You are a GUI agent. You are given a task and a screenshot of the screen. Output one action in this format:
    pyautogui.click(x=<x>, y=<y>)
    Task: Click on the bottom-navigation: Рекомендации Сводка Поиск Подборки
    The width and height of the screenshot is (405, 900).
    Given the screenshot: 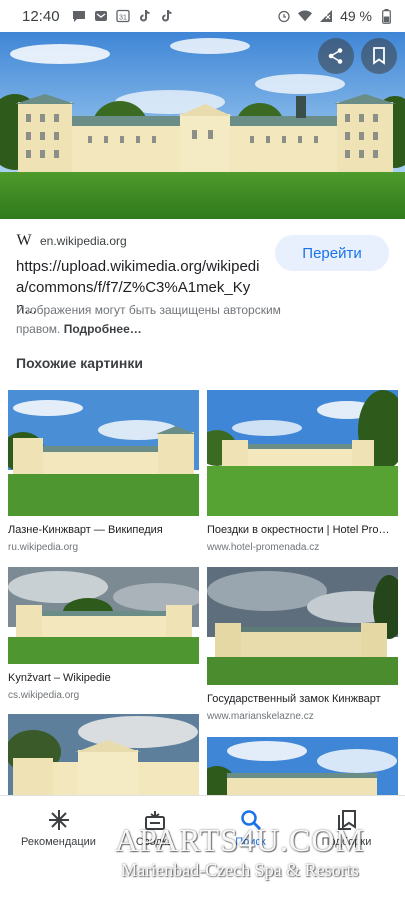 What is the action you would take?
    pyautogui.click(x=202, y=847)
    